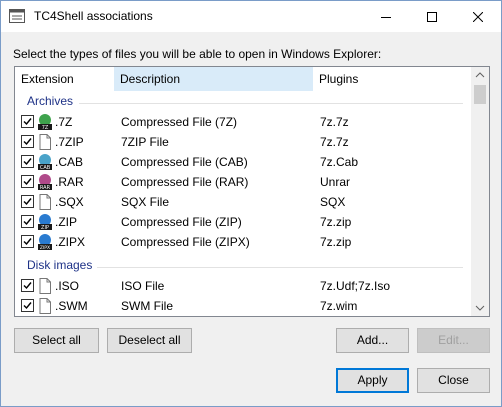  What do you see at coordinates (45, 228) in the screenshot?
I see `svg-text: ZIP` at bounding box center [45, 228].